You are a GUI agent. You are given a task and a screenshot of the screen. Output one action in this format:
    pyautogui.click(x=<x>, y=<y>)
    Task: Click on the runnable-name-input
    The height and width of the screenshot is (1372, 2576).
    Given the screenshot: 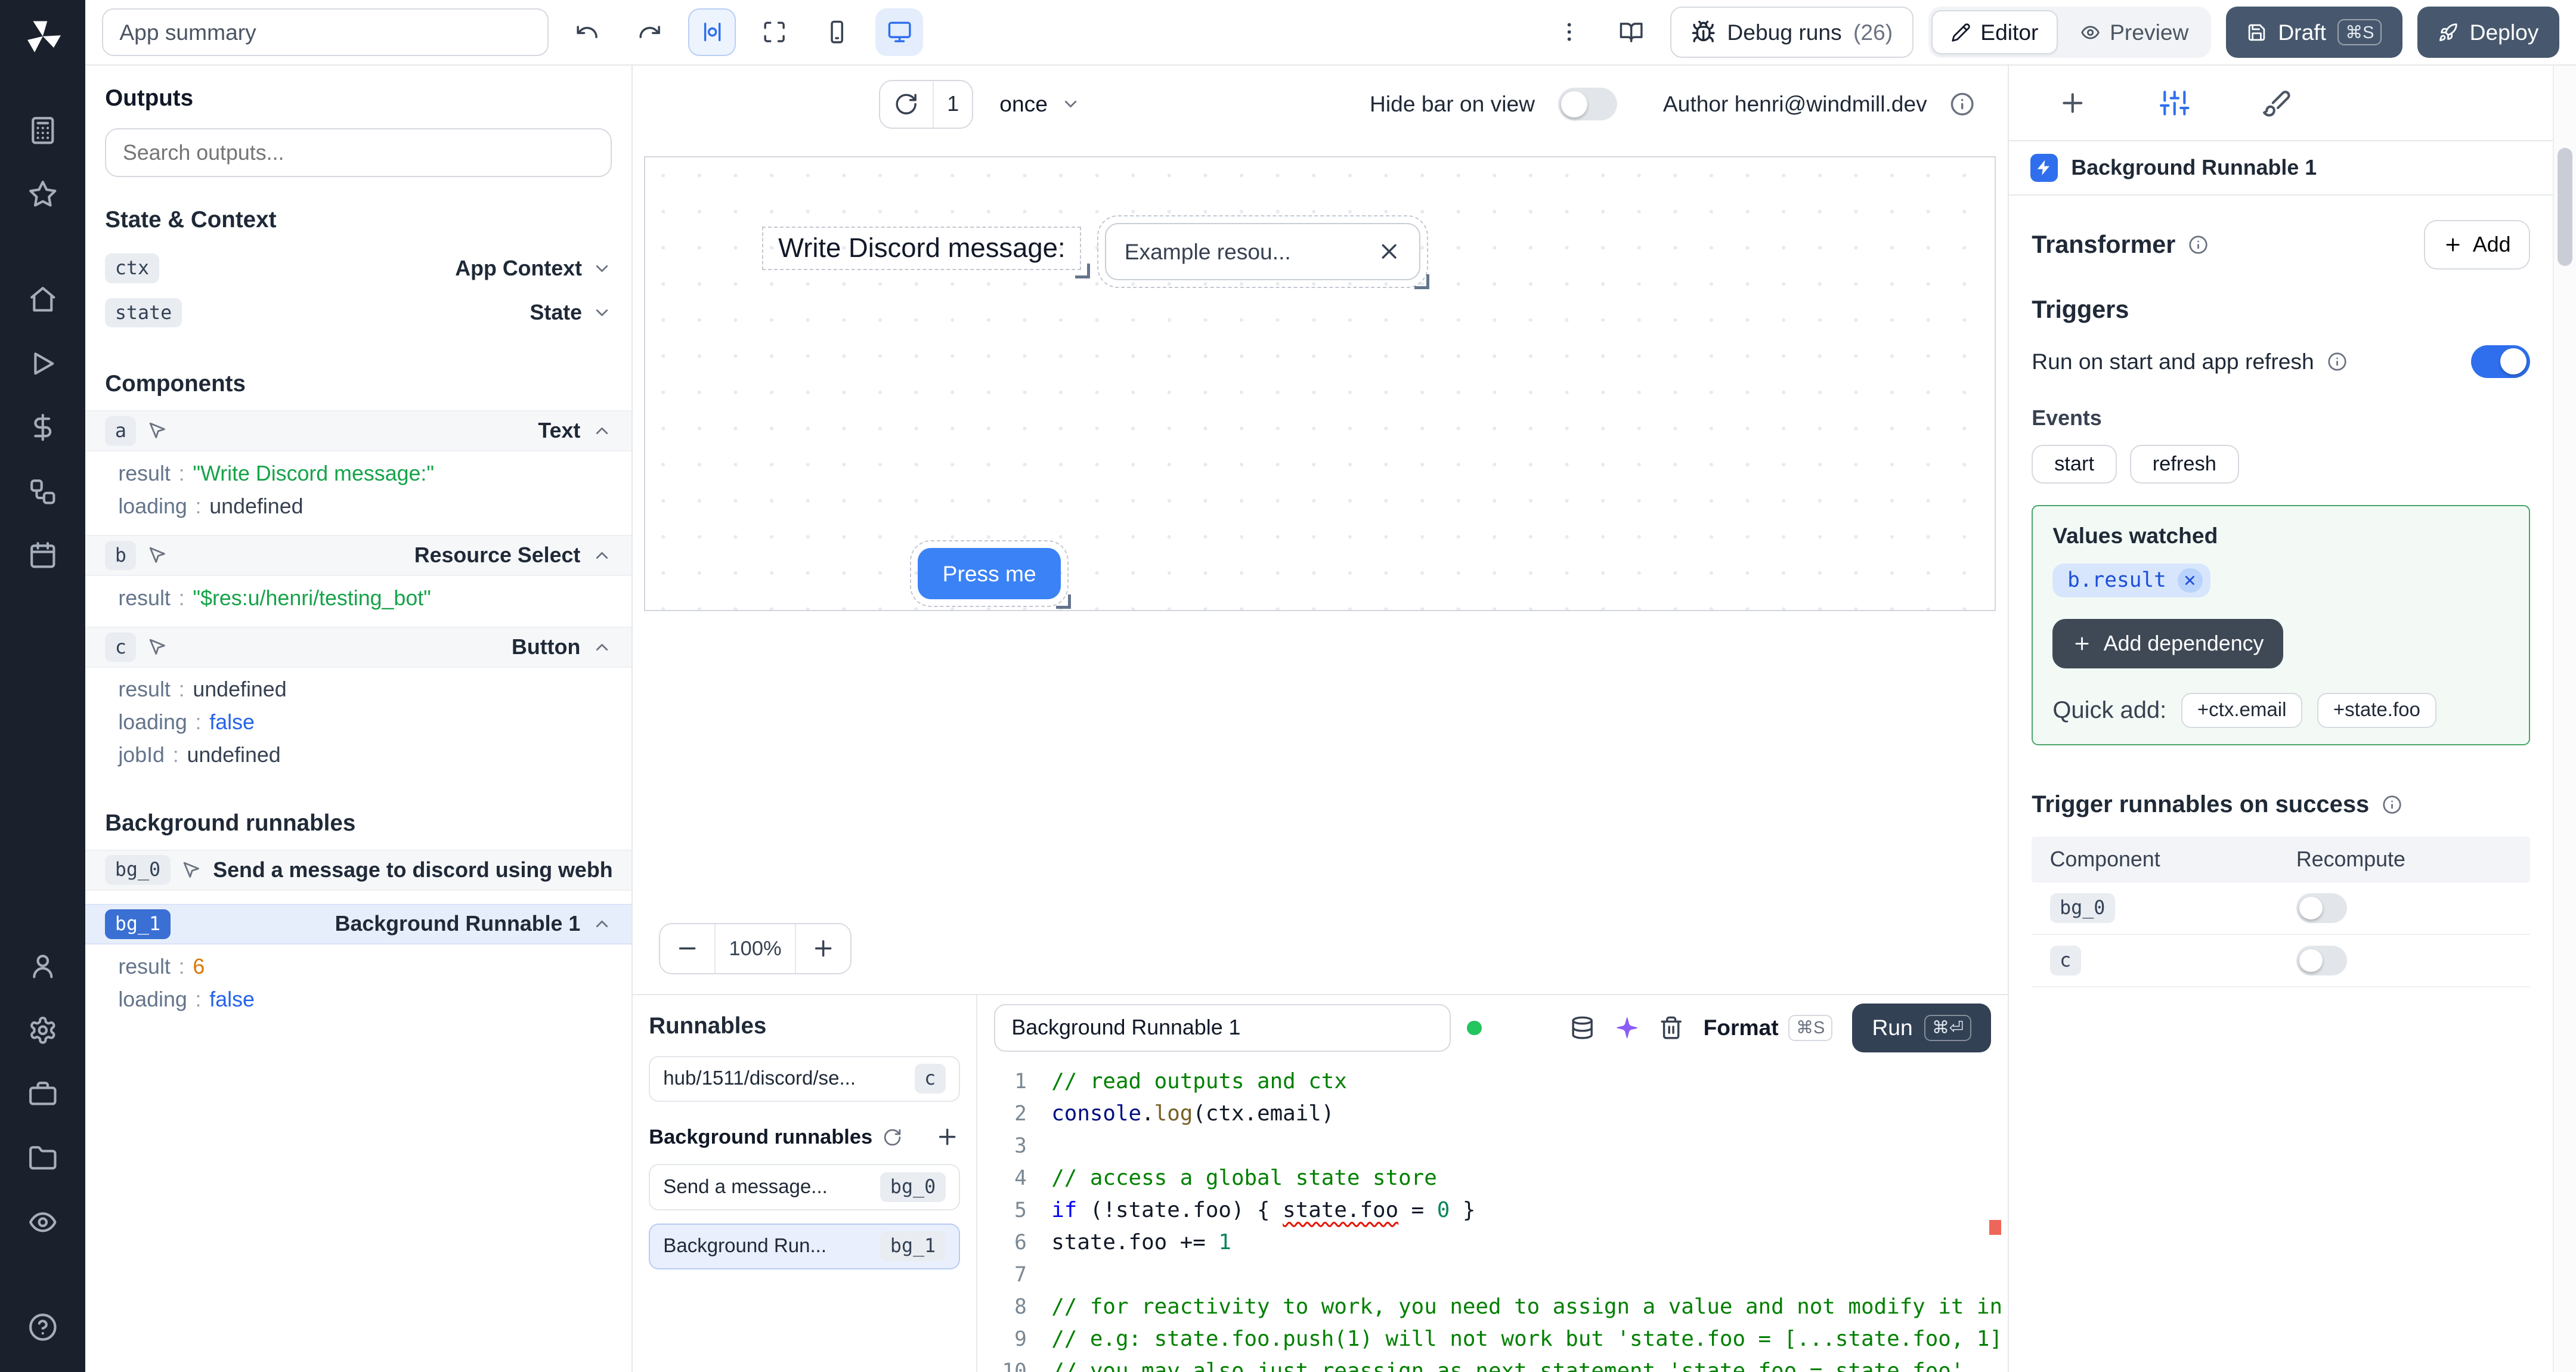 What is the action you would take?
    pyautogui.click(x=1222, y=1028)
    